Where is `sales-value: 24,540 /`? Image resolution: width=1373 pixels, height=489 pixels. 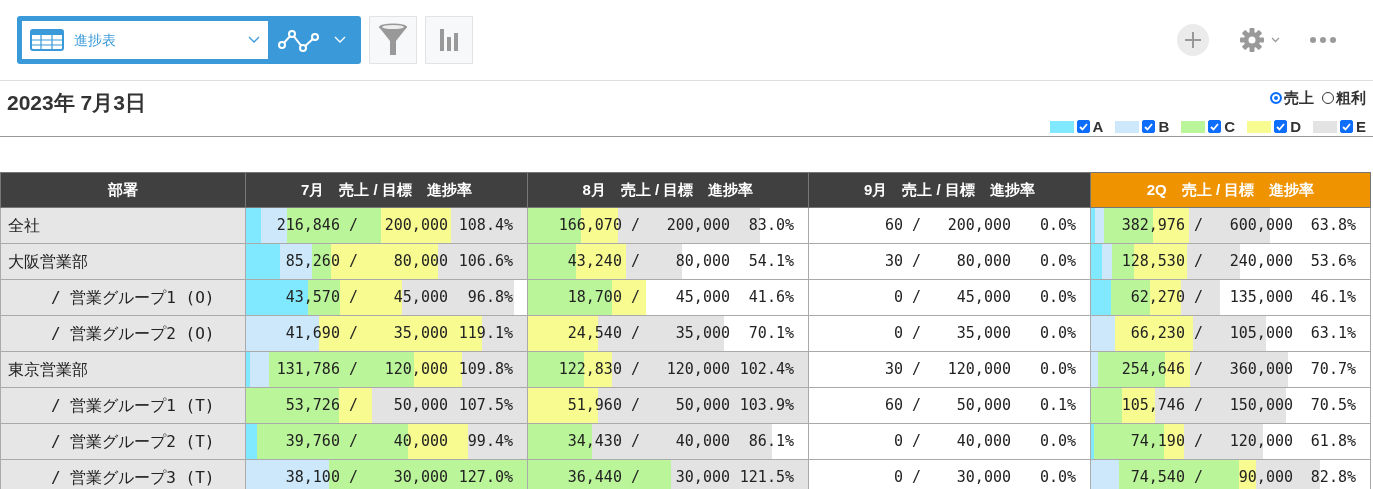
sales-value: 24,540 / is located at coordinates (603, 334).